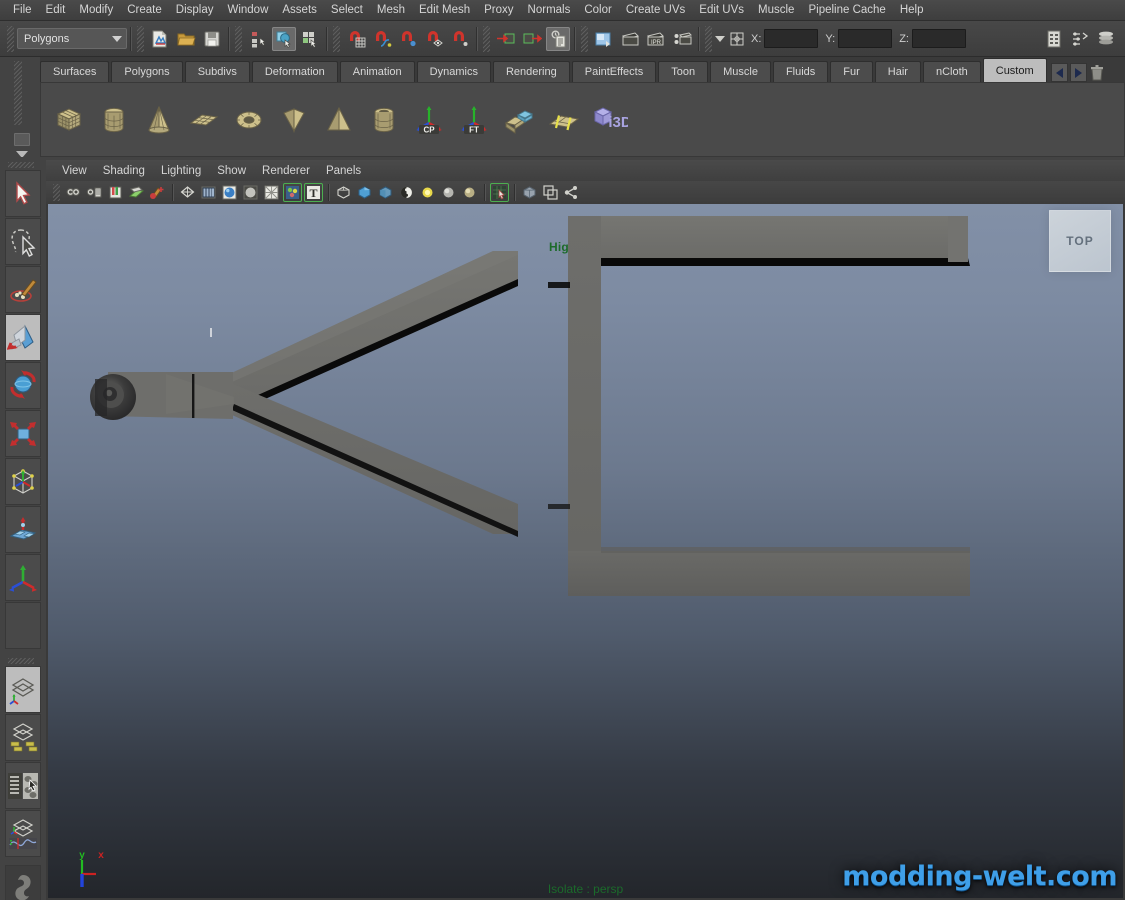 This screenshot has width=1125, height=900. What do you see at coordinates (18, 93) in the screenshot?
I see `shelf-grip` at bounding box center [18, 93].